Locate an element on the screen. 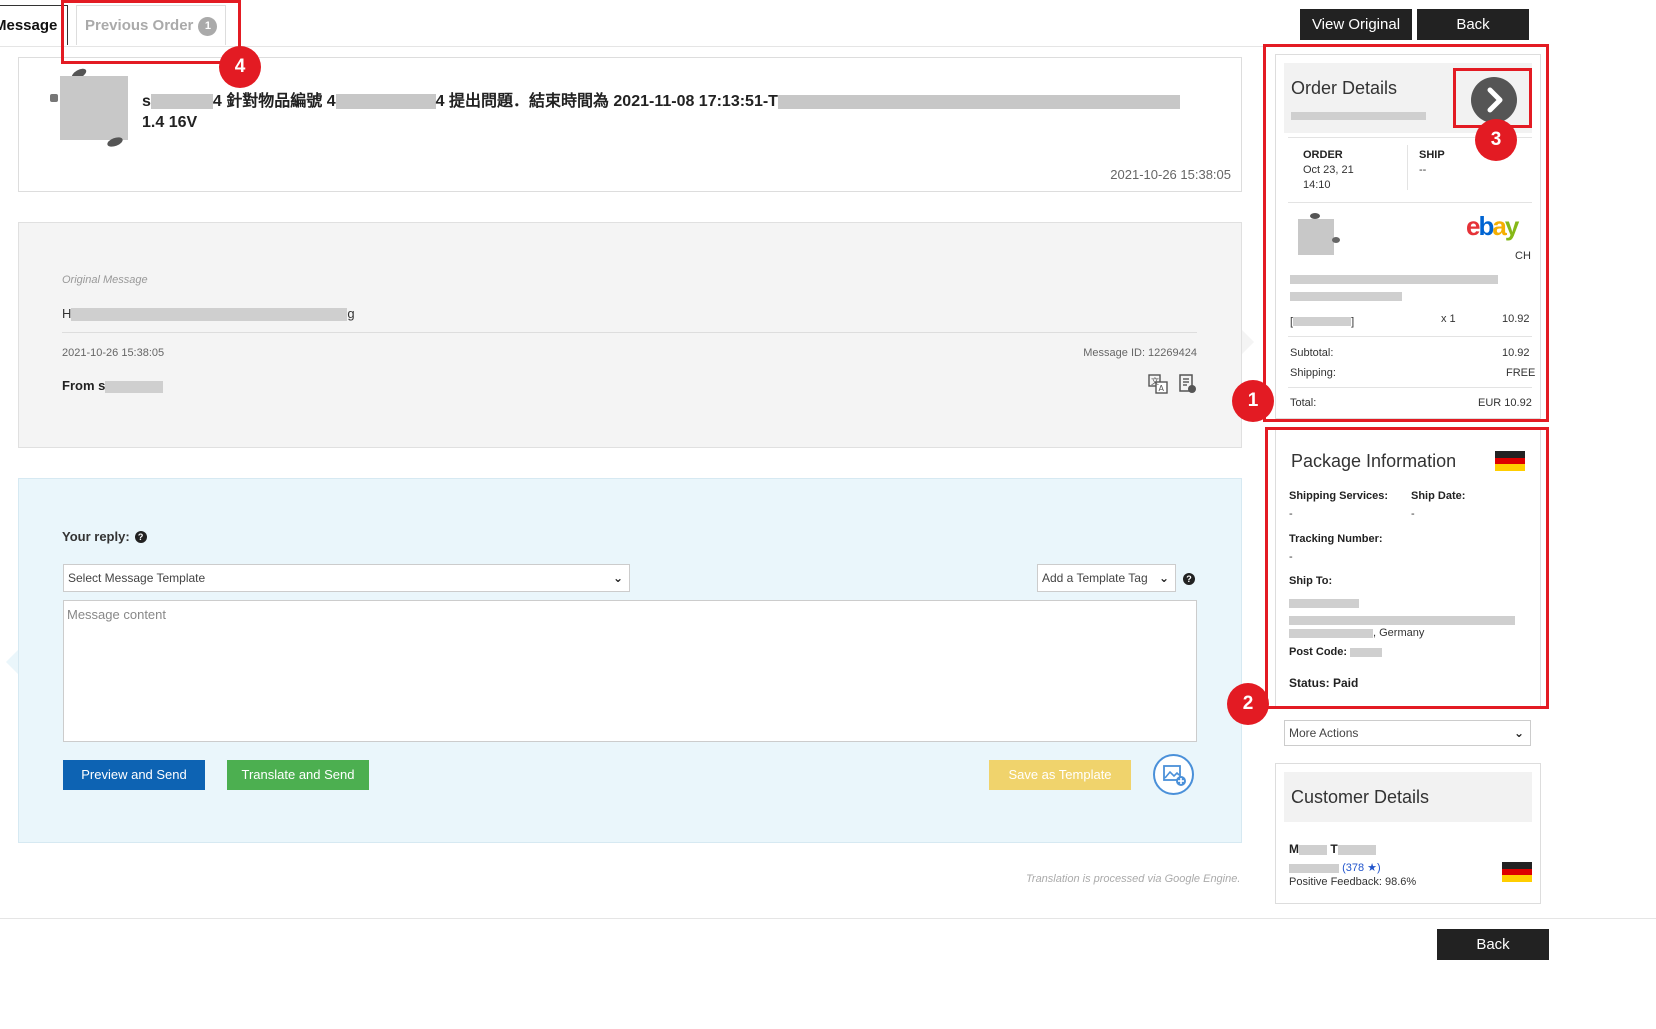 This screenshot has width=1656, height=1029. annotation-marker-1: 1 is located at coordinates (1253, 401).